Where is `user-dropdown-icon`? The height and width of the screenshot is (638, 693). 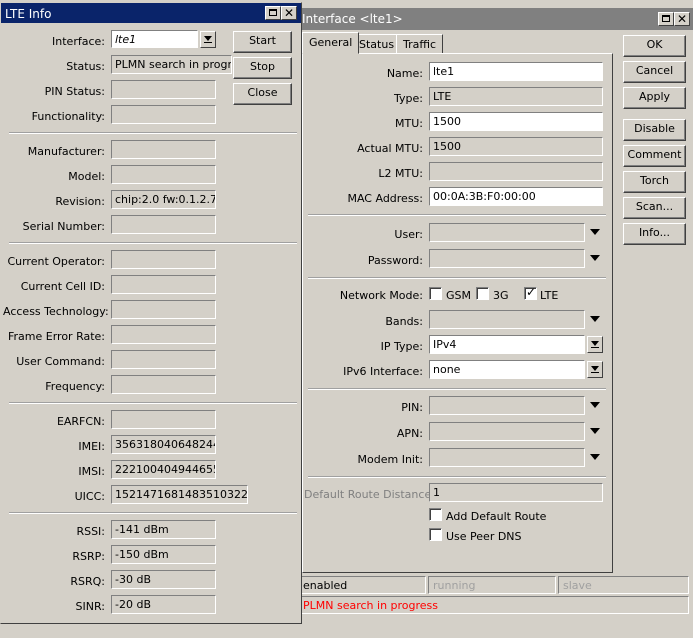 user-dropdown-icon is located at coordinates (595, 232).